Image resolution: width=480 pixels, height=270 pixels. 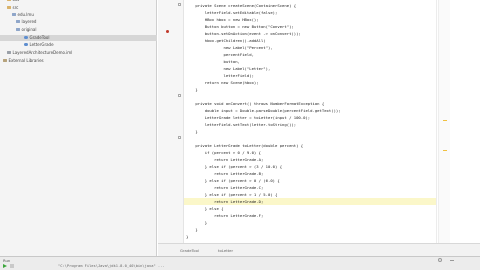 I want to click on run-panel-title: Run, so click(x=6, y=260).